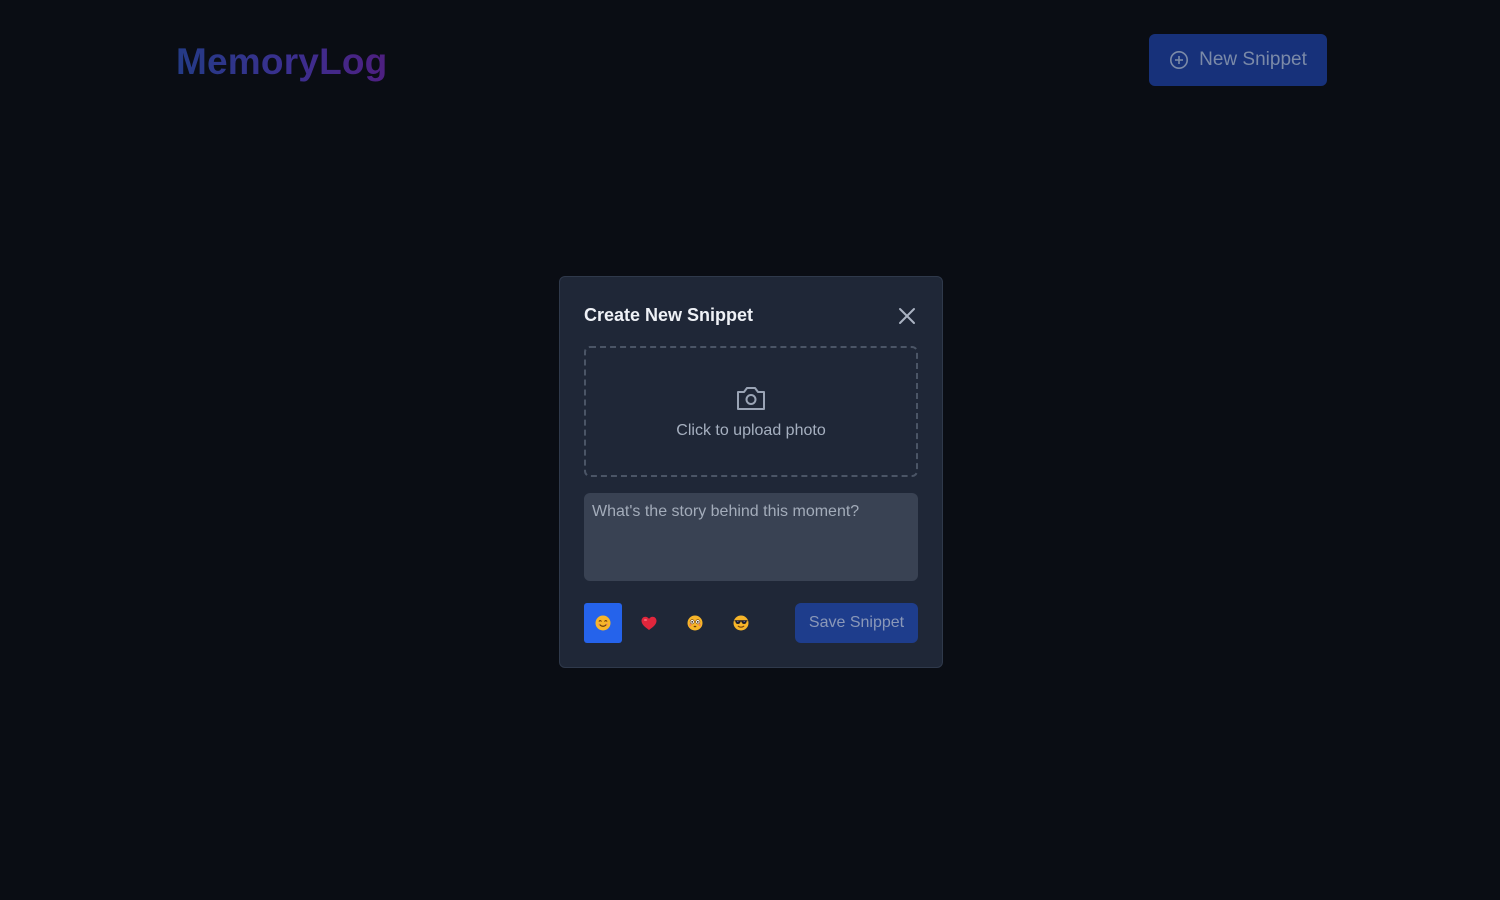 Image resolution: width=1500 pixels, height=900 pixels. I want to click on mood-button-heart, so click(649, 623).